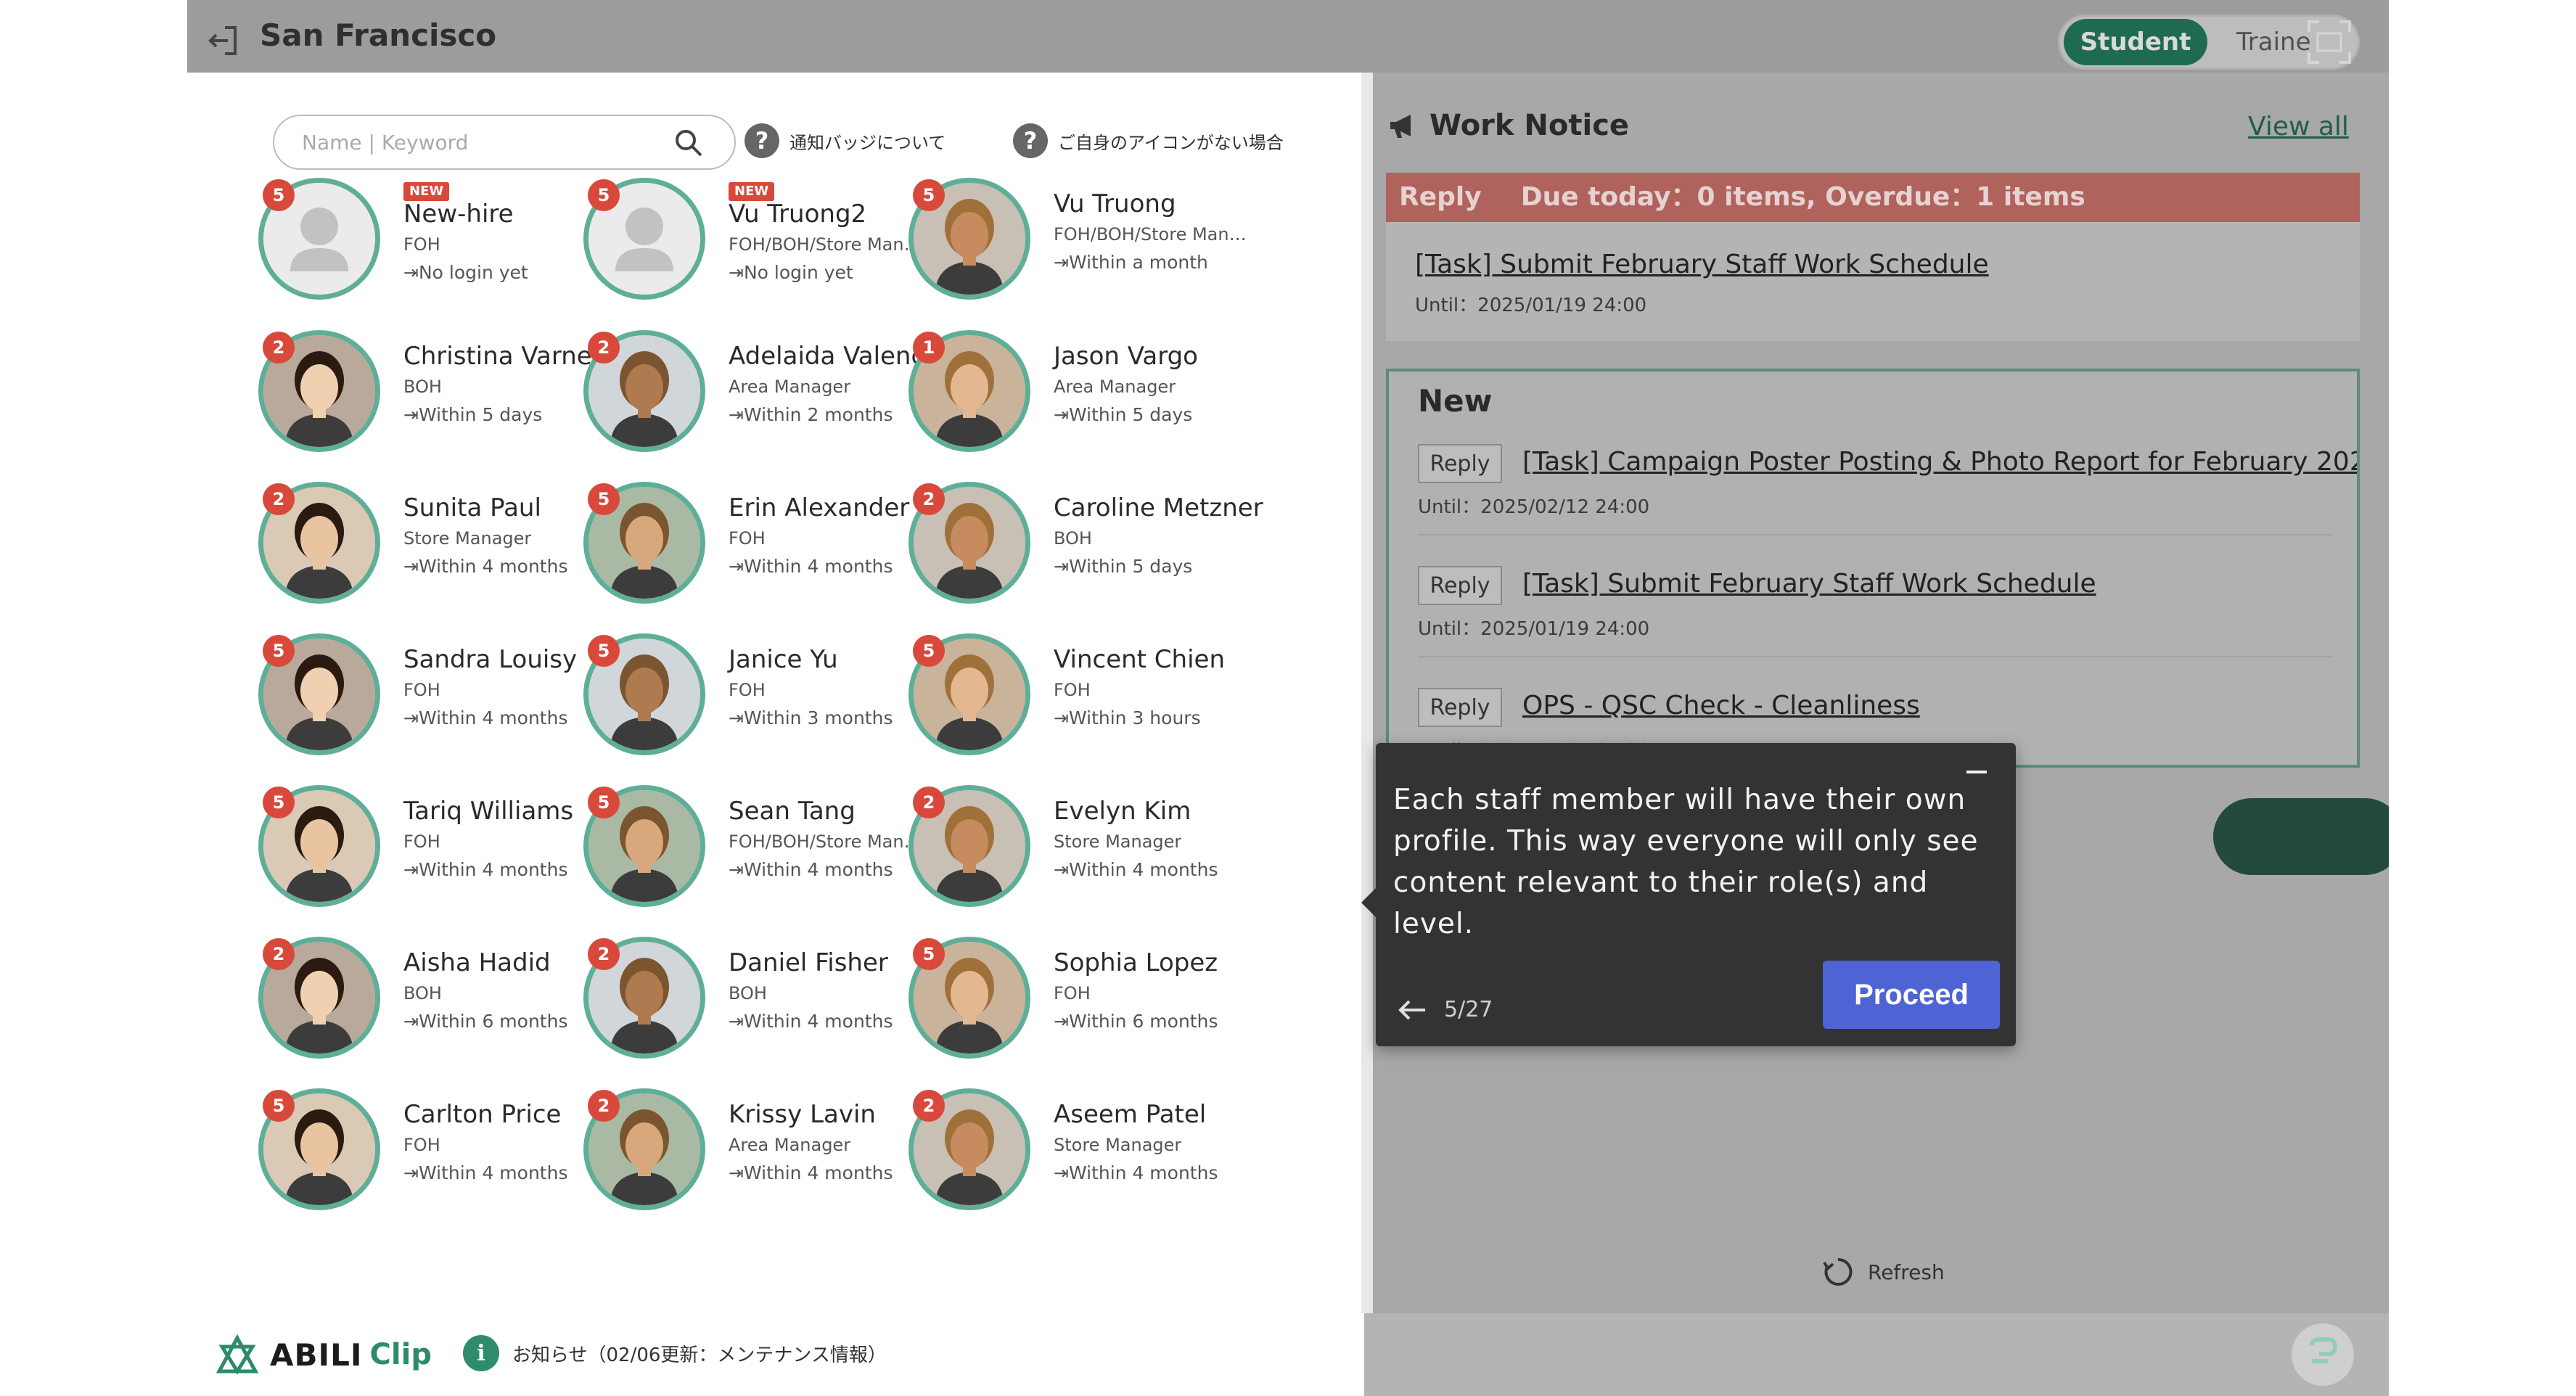 The width and height of the screenshot is (2576, 1396). I want to click on staff-card: 2 Caroline Metzner BOH ⇥Within 5 days, so click(1089, 554).